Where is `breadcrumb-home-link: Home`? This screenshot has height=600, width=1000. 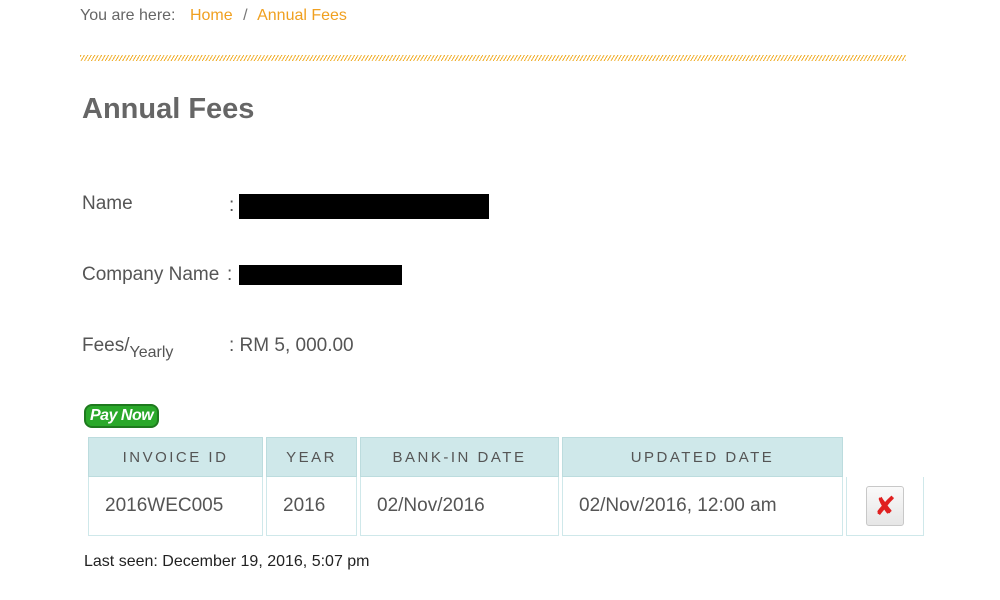
breadcrumb-home-link: Home is located at coordinates (211, 15).